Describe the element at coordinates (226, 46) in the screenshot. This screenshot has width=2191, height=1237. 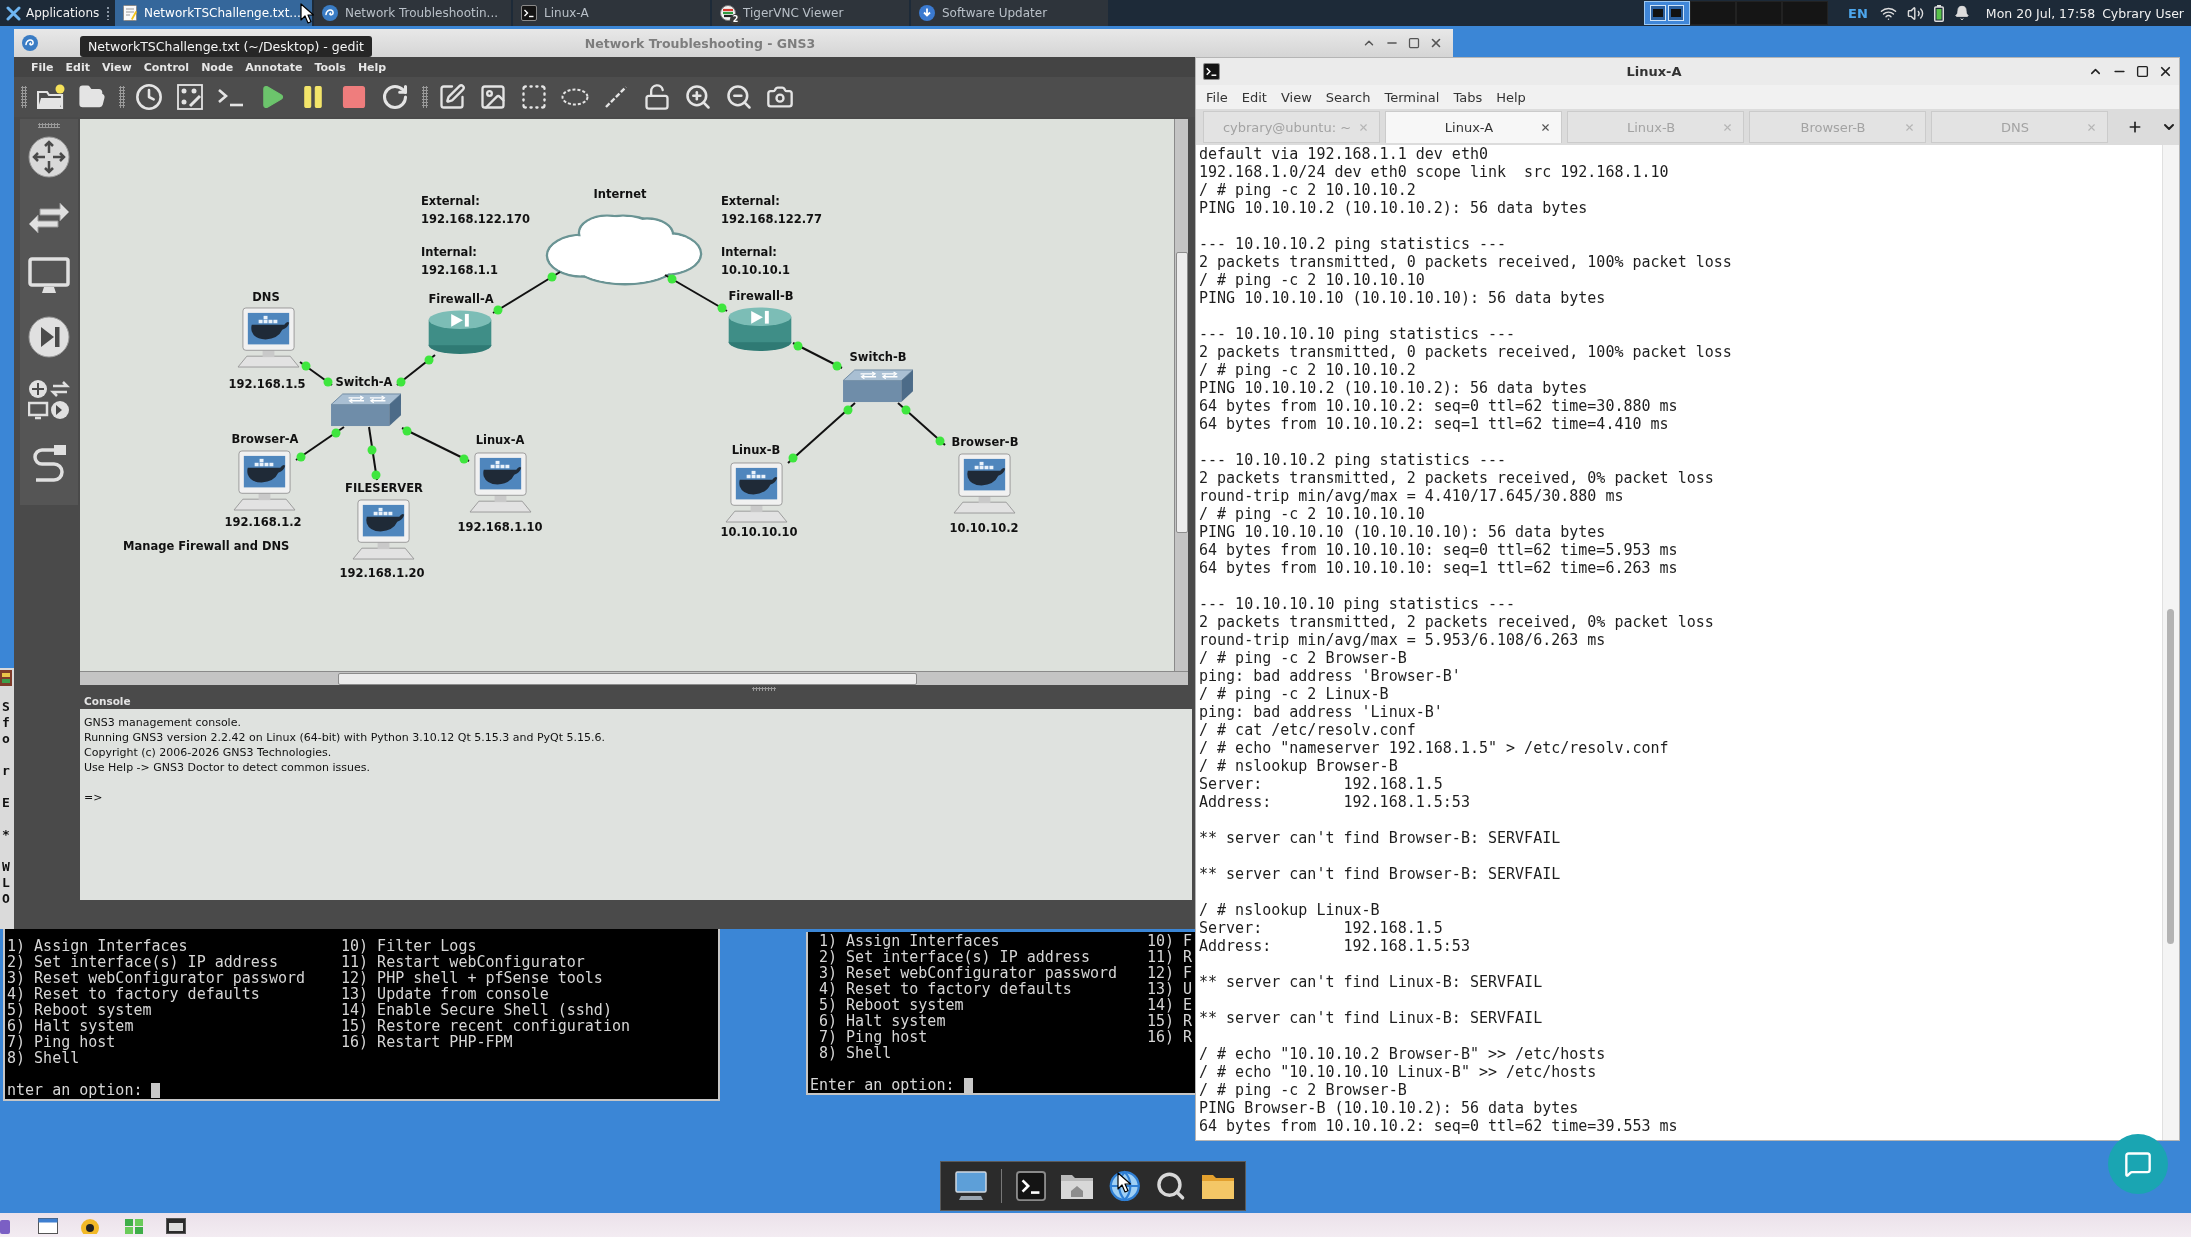
I see `tooltip: NetworkTSChallenge.txt (~/Desktop) - gedit` at that location.